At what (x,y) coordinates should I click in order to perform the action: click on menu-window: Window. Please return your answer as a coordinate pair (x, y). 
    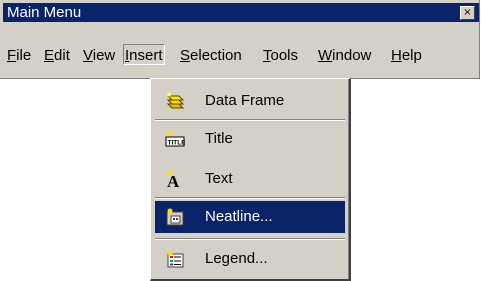
    Looking at the image, I should click on (344, 55).